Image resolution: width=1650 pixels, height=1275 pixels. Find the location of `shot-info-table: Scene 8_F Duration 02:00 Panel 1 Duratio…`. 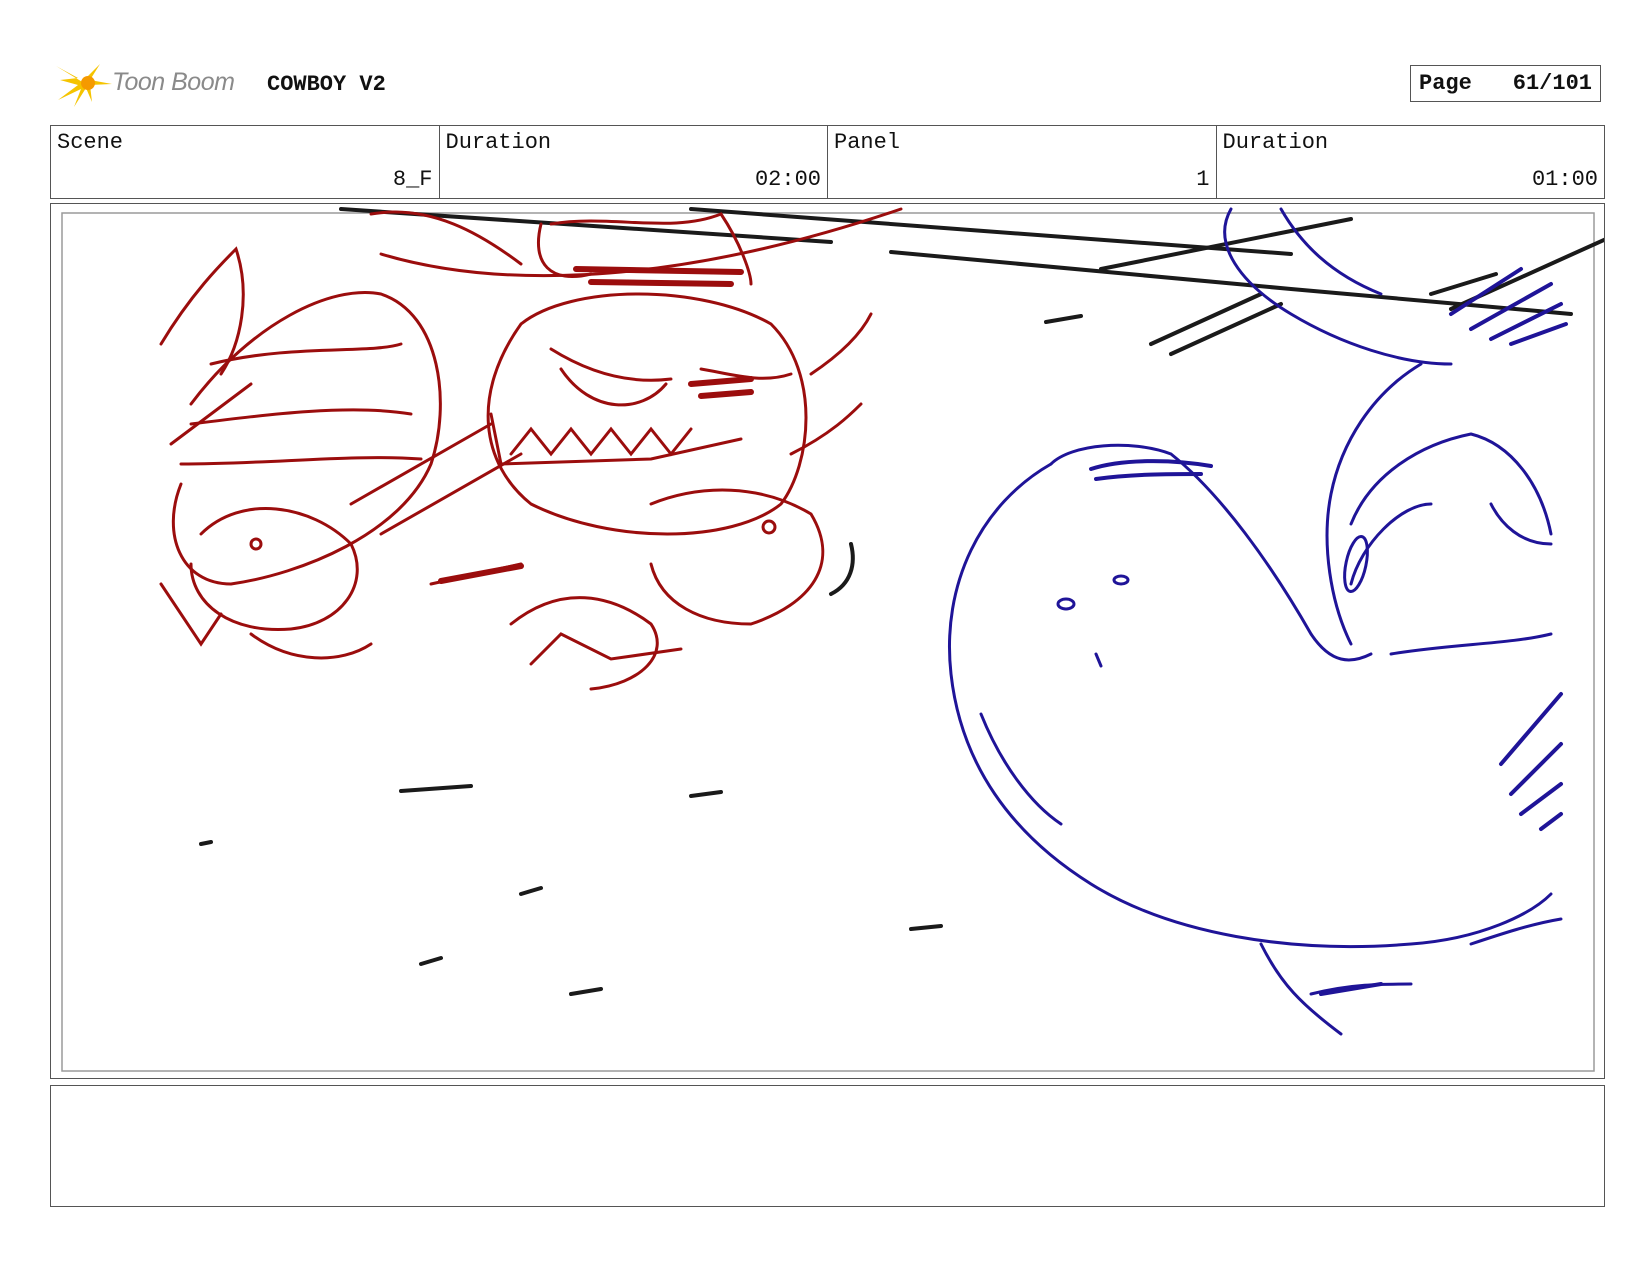

shot-info-table: Scene 8_F Duration 02:00 Panel 1 Duratio… is located at coordinates (827, 162).